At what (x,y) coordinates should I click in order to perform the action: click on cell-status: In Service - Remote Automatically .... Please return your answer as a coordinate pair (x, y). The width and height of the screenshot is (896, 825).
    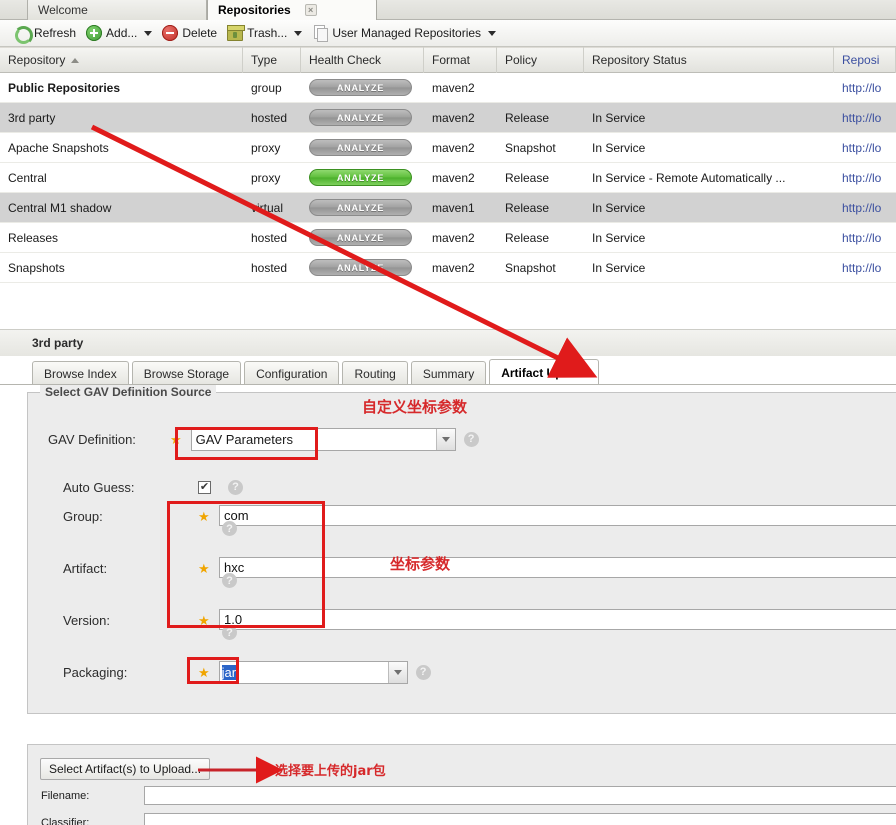
    Looking at the image, I should click on (689, 177).